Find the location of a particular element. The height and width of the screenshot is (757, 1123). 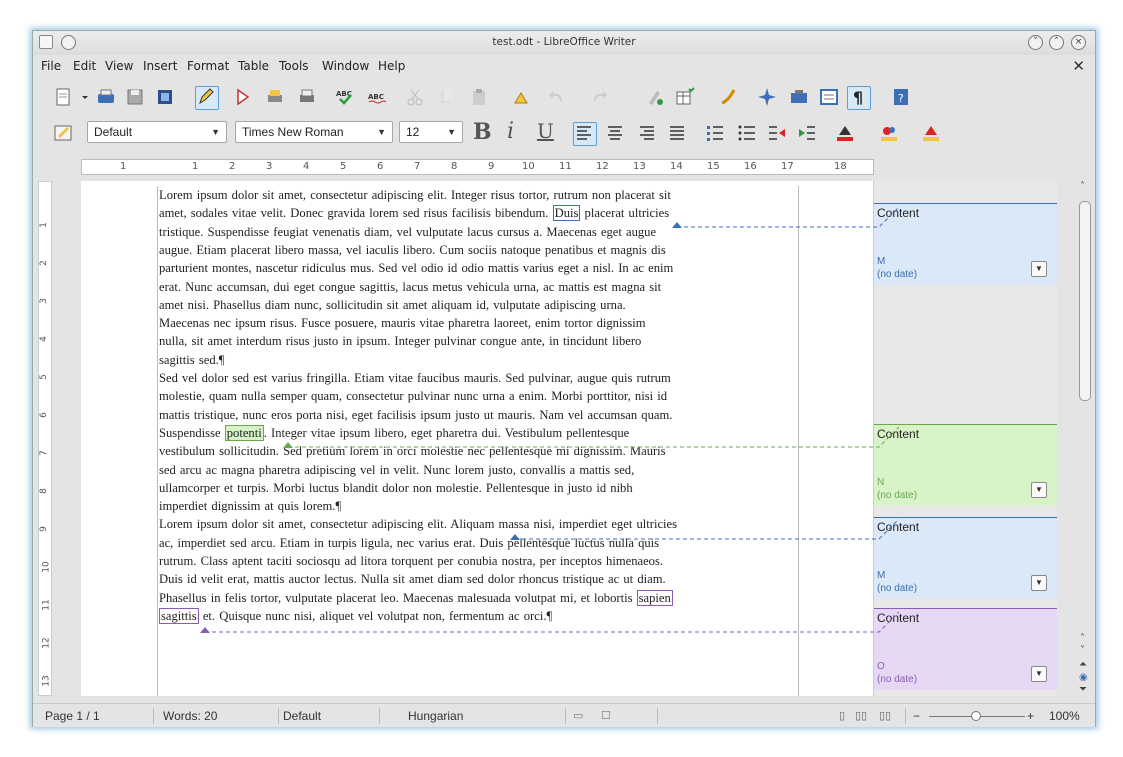

highlighting-icon is located at coordinates (845, 133).